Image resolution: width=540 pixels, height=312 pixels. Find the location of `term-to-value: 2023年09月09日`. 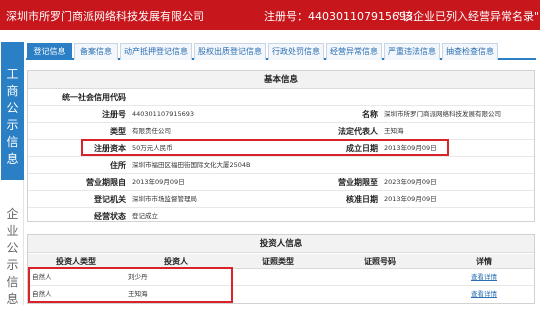

term-to-value: 2023年09月09日 is located at coordinates (410, 182).